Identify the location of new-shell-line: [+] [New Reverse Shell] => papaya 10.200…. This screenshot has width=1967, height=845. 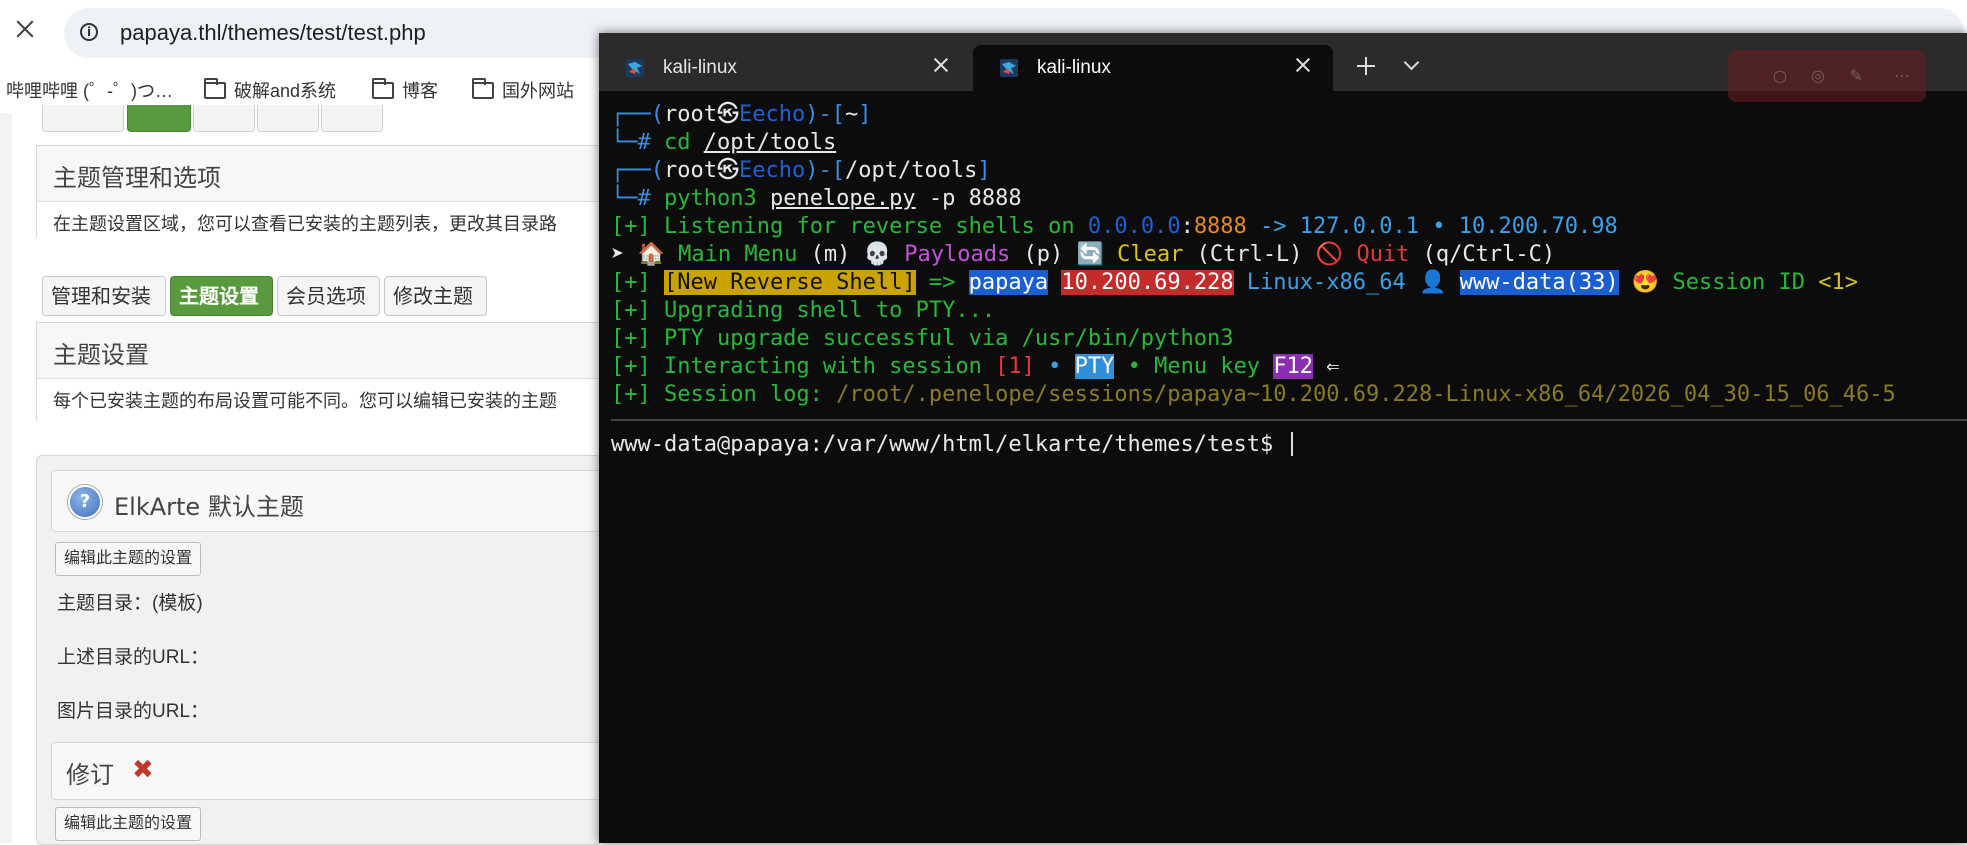
(1234, 282).